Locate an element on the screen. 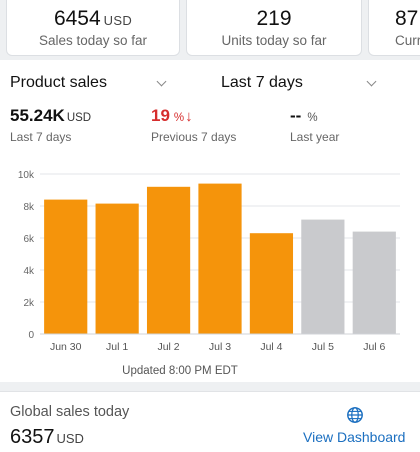 The width and height of the screenshot is (420, 452). metric-last-7-days: 55.24K USD Last 7 days is located at coordinates (50, 125).